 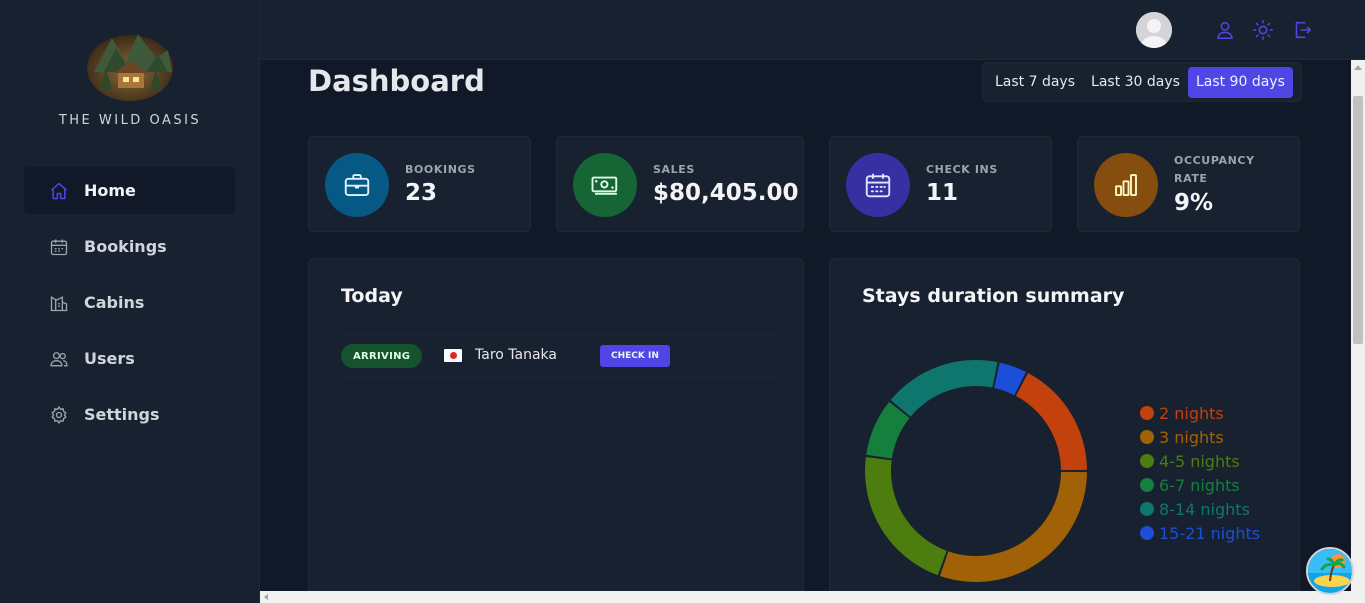 What do you see at coordinates (109, 358) in the screenshot?
I see `sidebar-item-label: Users` at bounding box center [109, 358].